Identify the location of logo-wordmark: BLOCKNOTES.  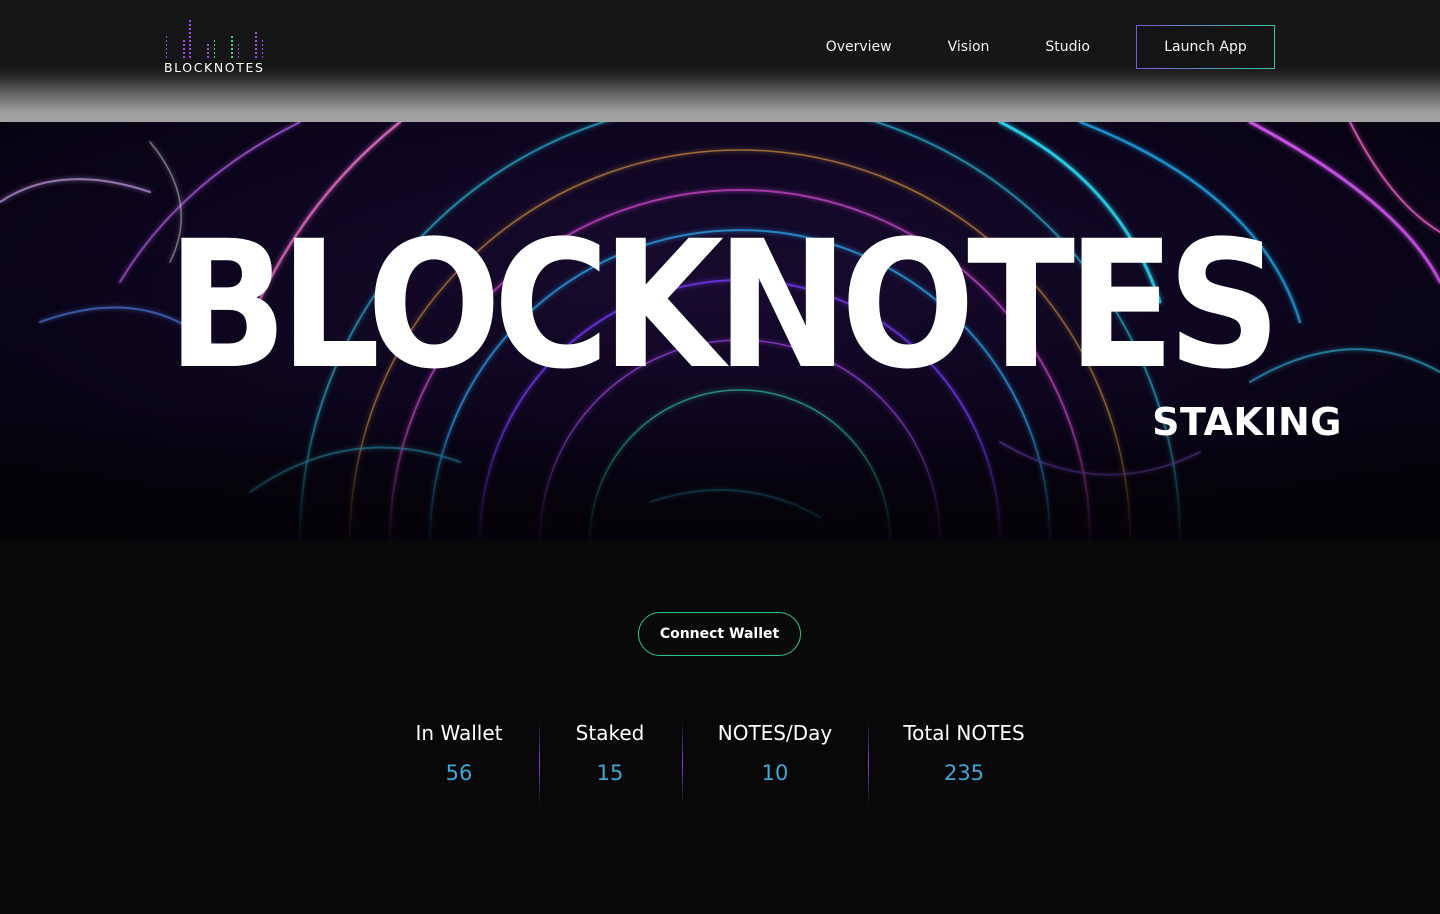
(214, 67).